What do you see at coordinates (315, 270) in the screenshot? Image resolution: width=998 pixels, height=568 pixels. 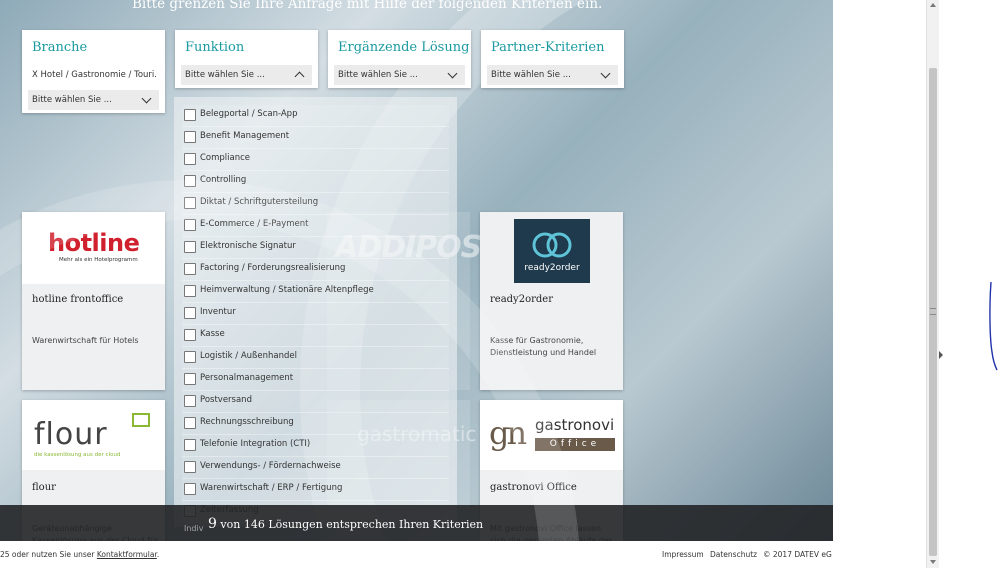 I see `dropdown-option: Factoring / Forderungsrealisierung` at bounding box center [315, 270].